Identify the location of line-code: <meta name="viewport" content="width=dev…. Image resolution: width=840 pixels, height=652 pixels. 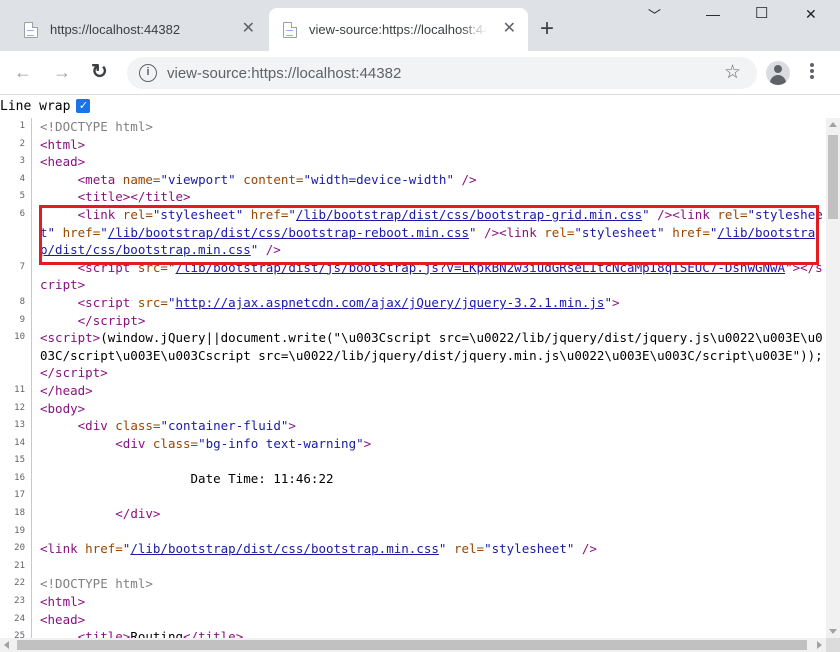
(277, 179).